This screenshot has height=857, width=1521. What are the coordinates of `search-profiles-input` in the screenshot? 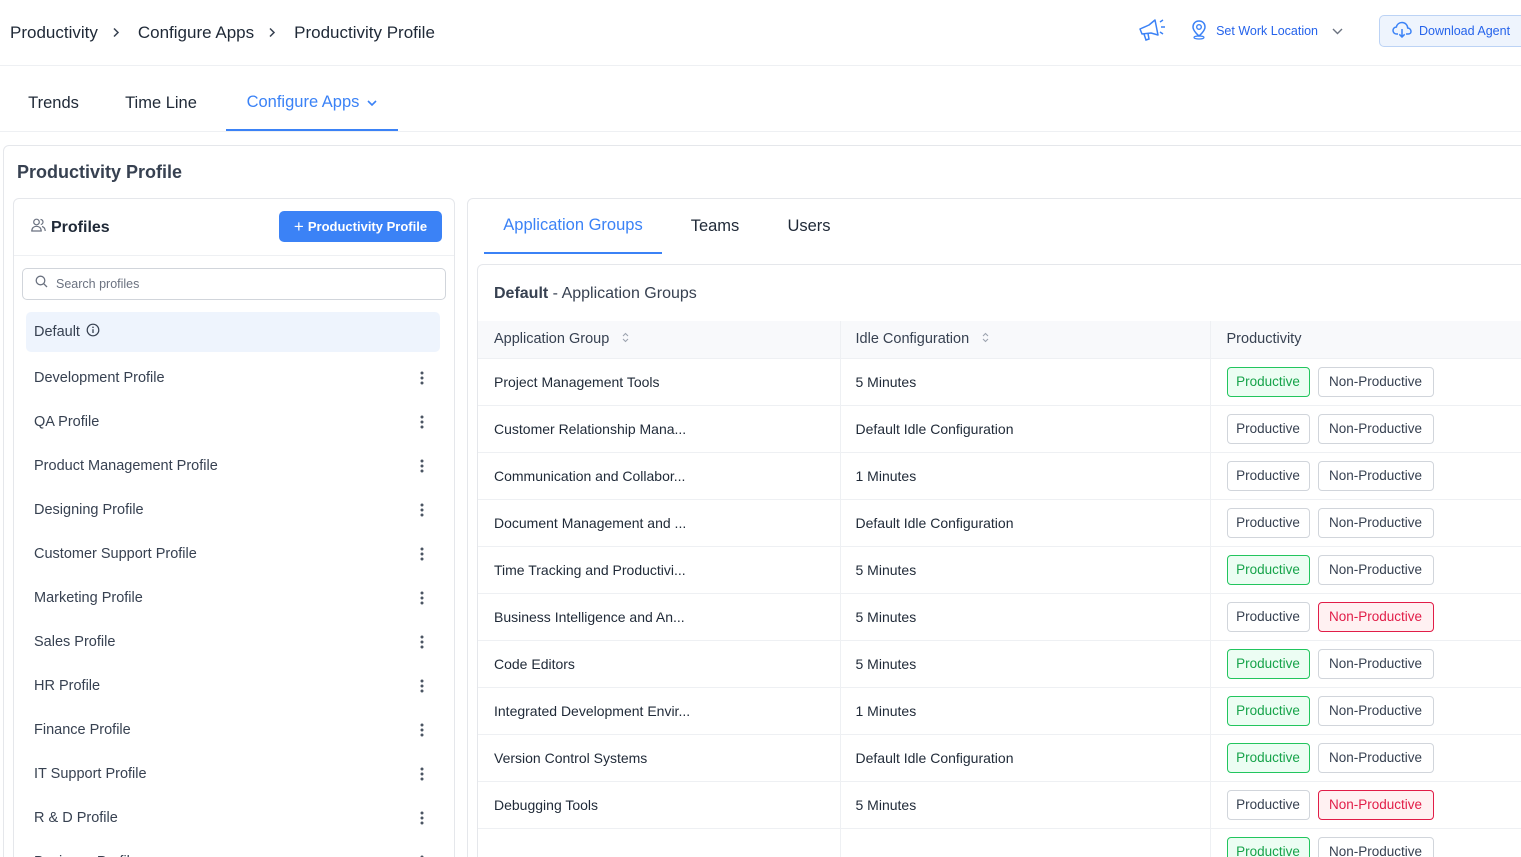 It's located at (236, 284).